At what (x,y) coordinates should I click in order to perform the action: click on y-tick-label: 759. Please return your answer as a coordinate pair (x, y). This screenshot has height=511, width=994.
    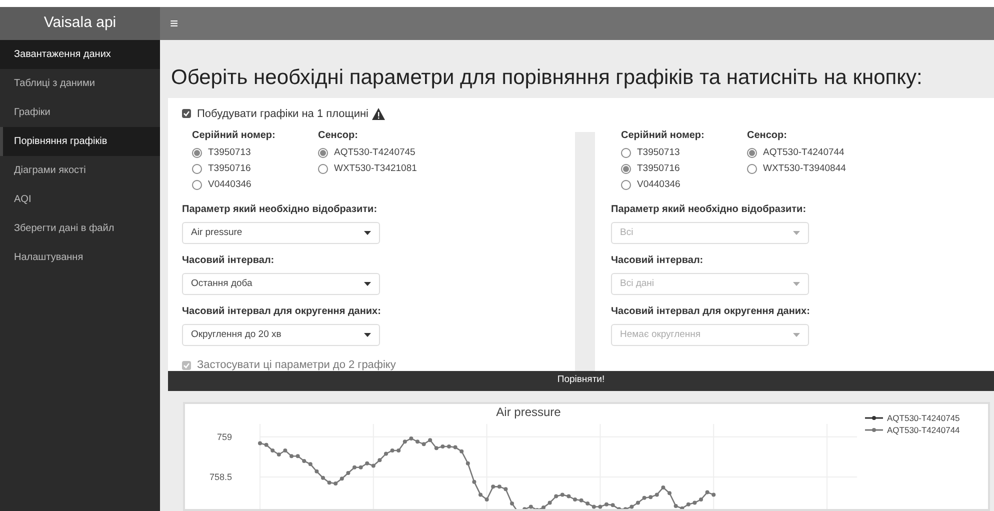
    Looking at the image, I should click on (224, 436).